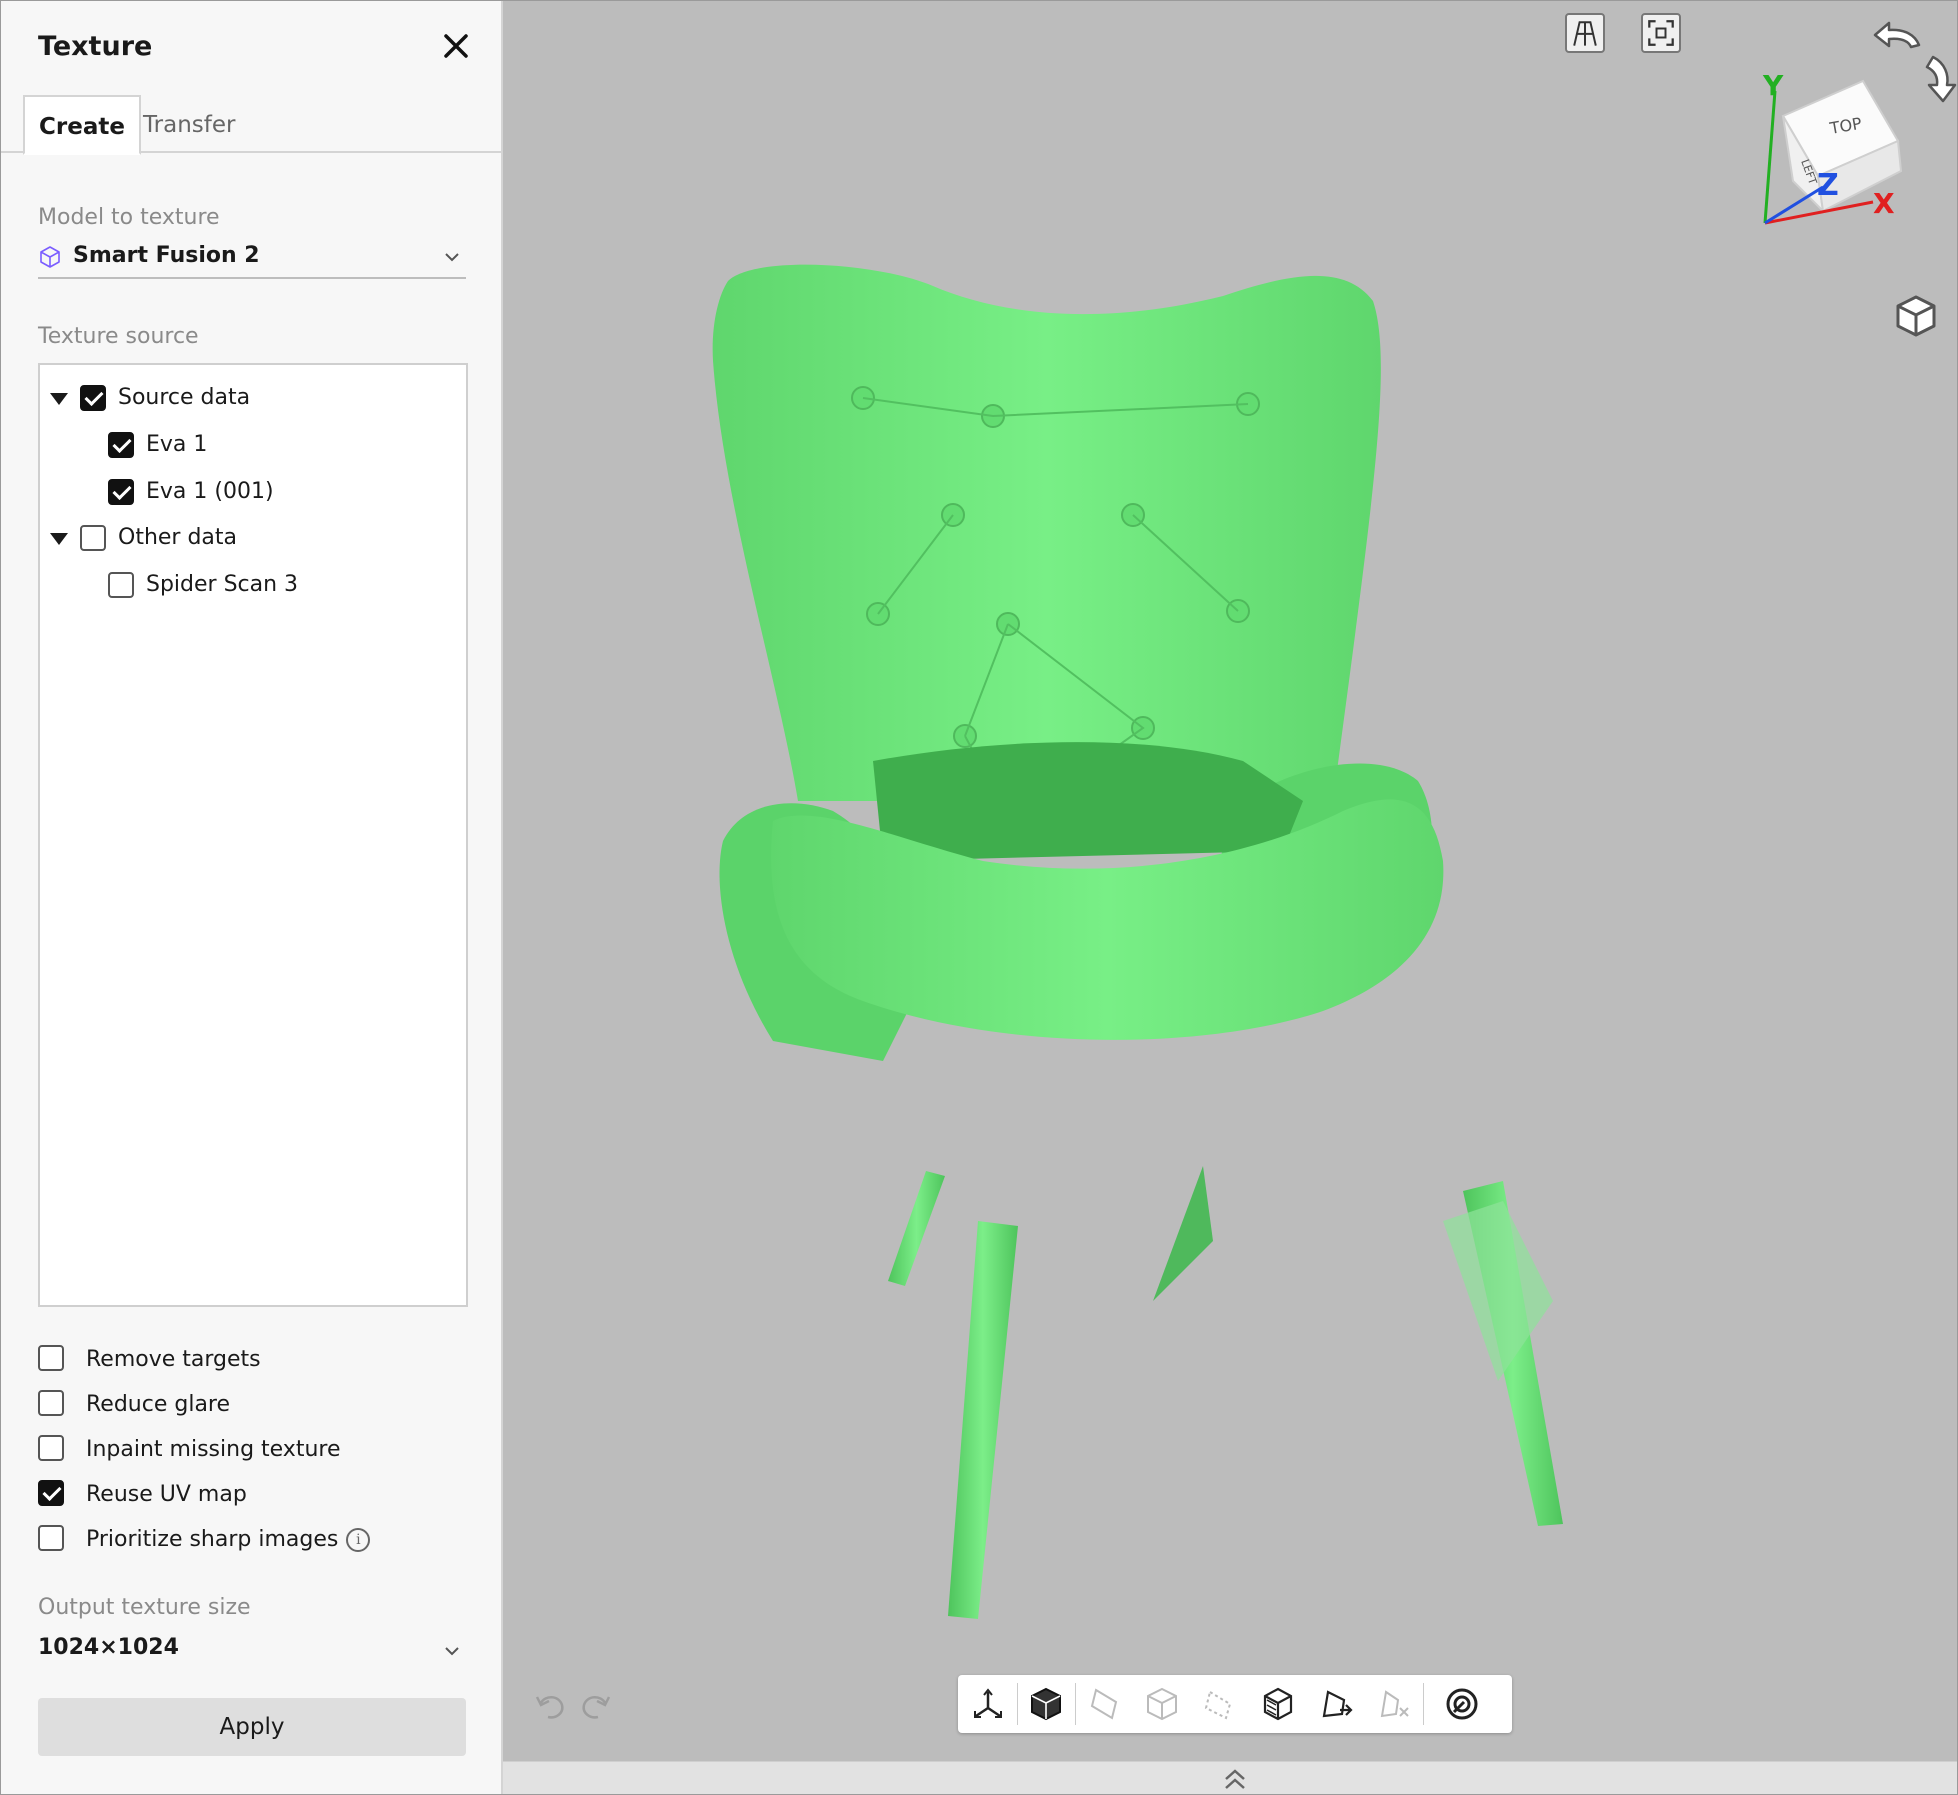 This screenshot has height=1795, width=1958. What do you see at coordinates (1661, 33) in the screenshot?
I see `fit-to-view-icon` at bounding box center [1661, 33].